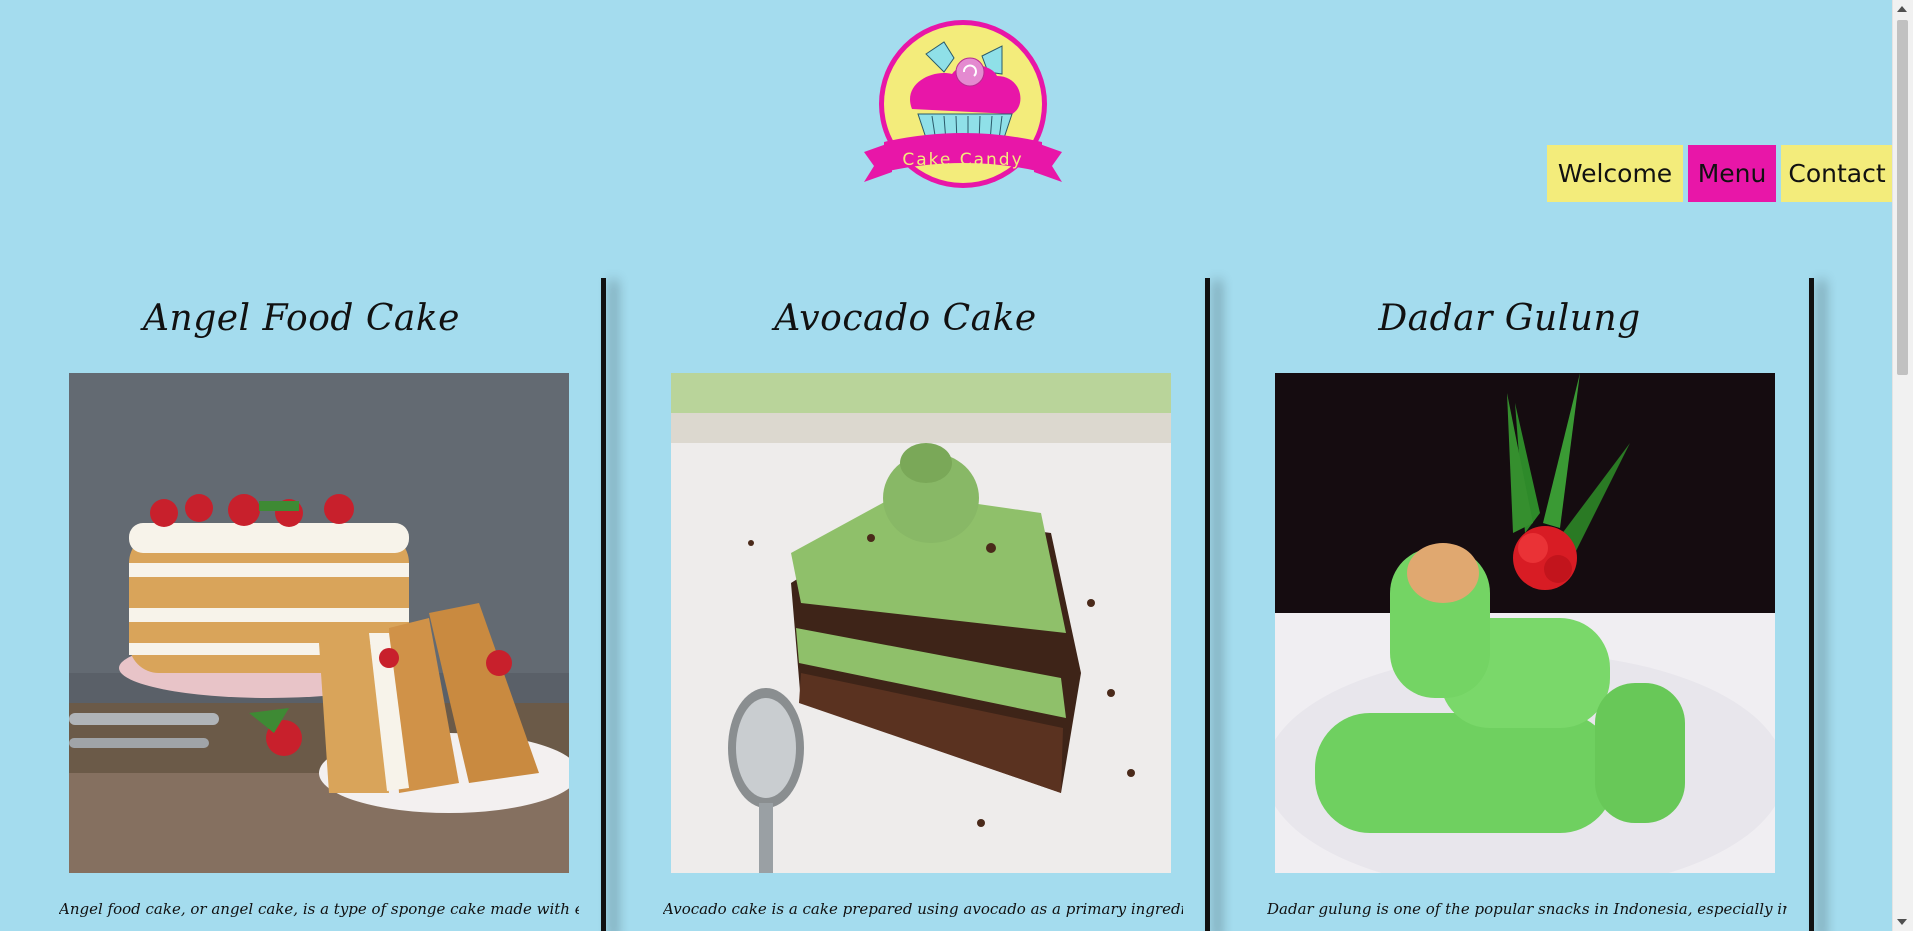  I want to click on card-title: Avocado Cake, so click(905, 318).